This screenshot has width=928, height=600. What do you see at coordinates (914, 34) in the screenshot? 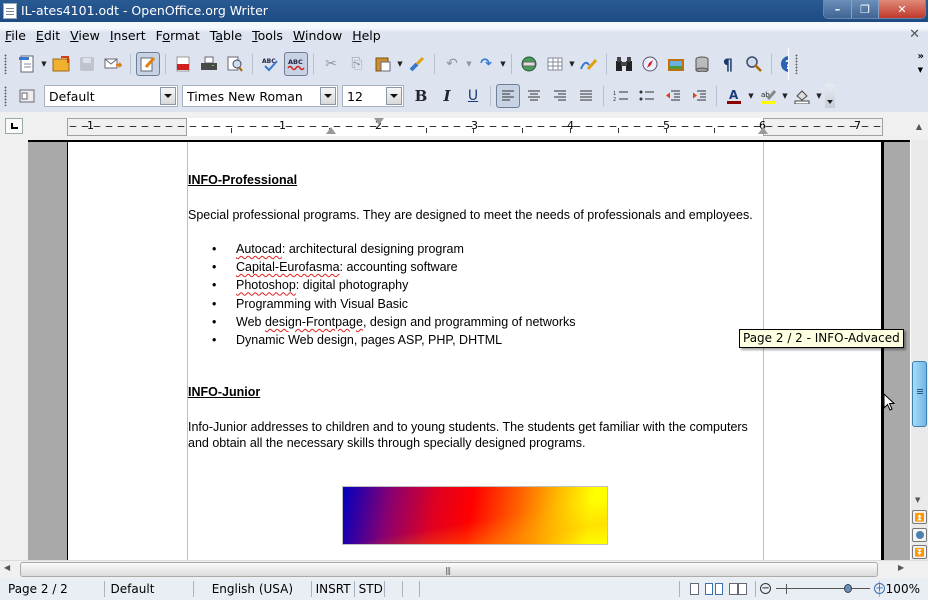
I see `close-document-icon: ✕` at bounding box center [914, 34].